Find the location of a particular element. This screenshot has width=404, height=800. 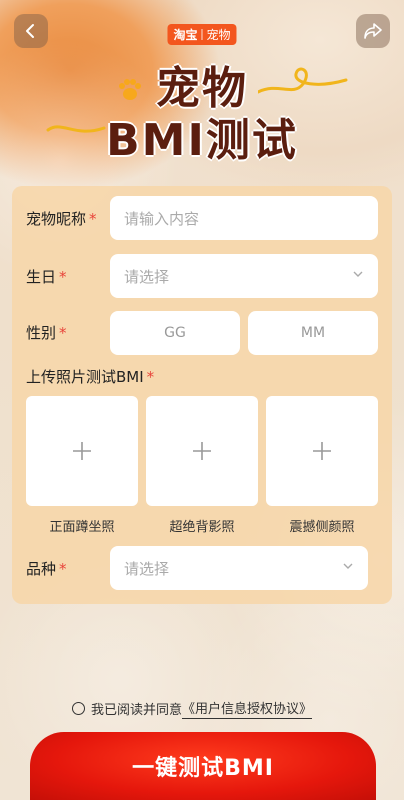

breed-placeholder: 请选择 is located at coordinates (147, 568).